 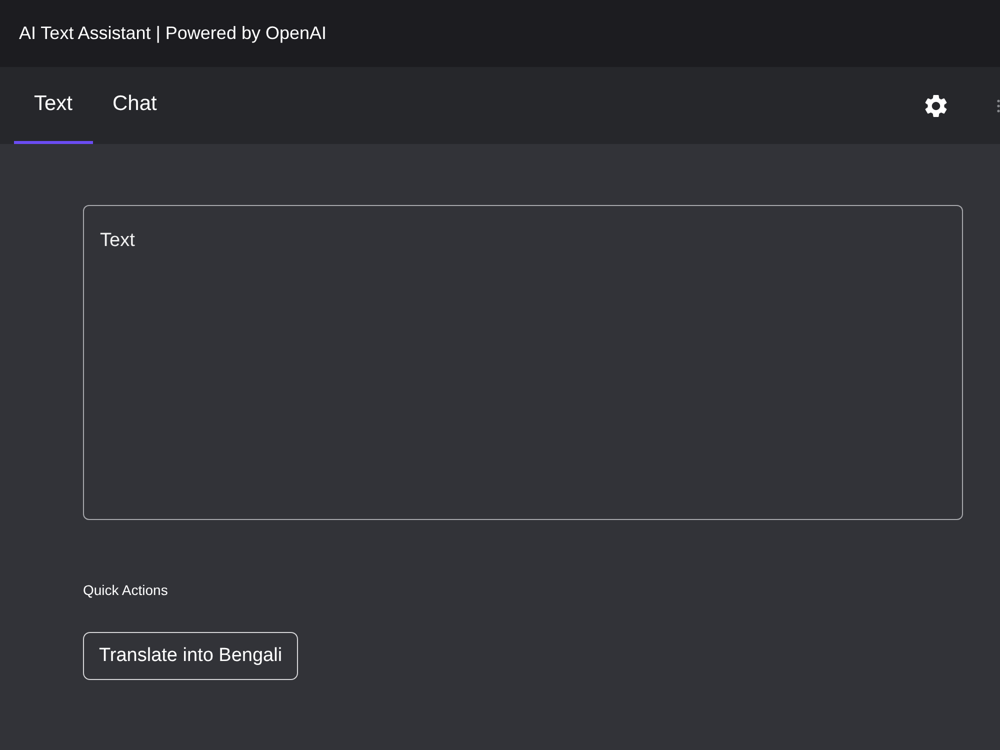 What do you see at coordinates (998, 105) in the screenshot?
I see `more-dots-icon` at bounding box center [998, 105].